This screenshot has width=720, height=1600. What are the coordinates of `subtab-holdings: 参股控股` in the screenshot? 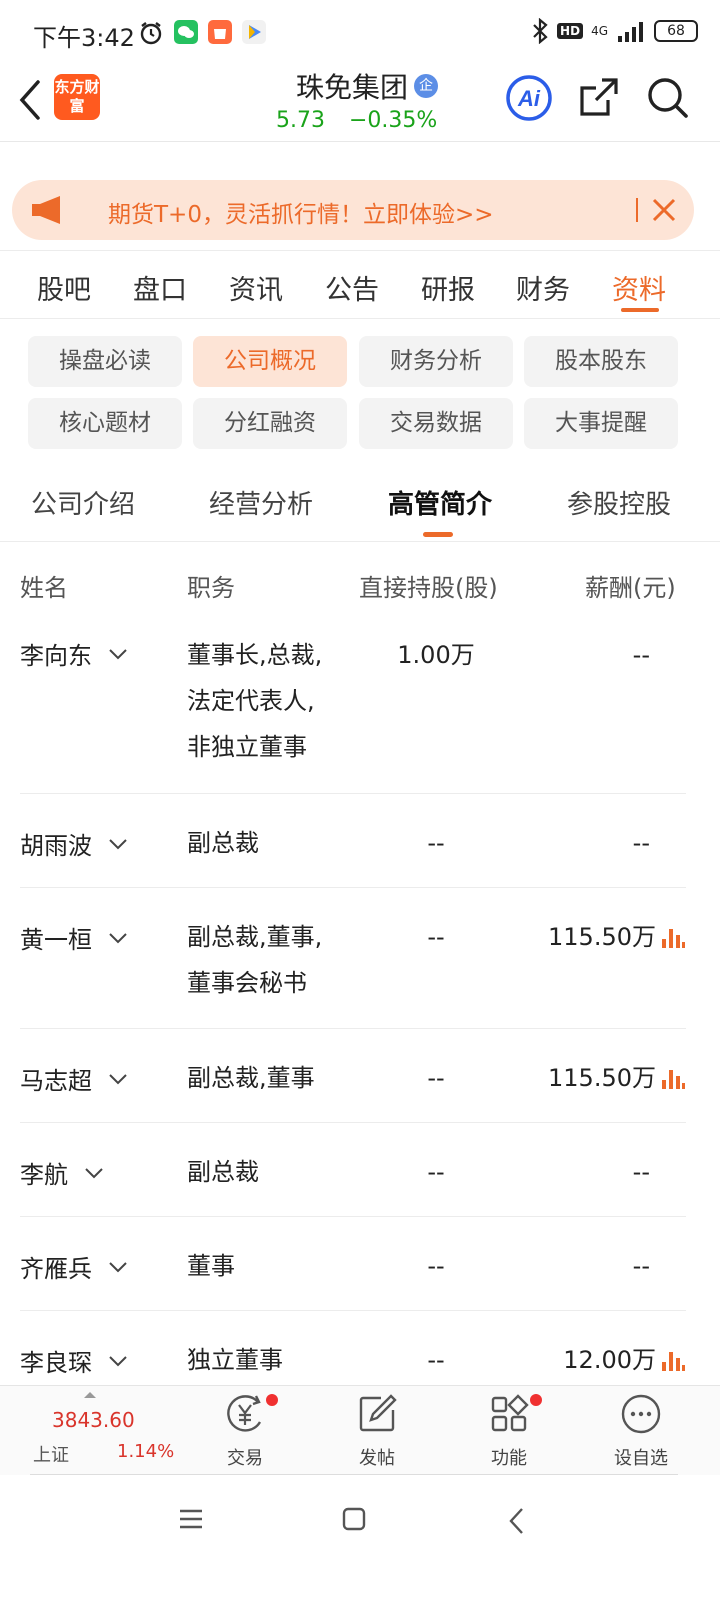 It's located at (619, 502).